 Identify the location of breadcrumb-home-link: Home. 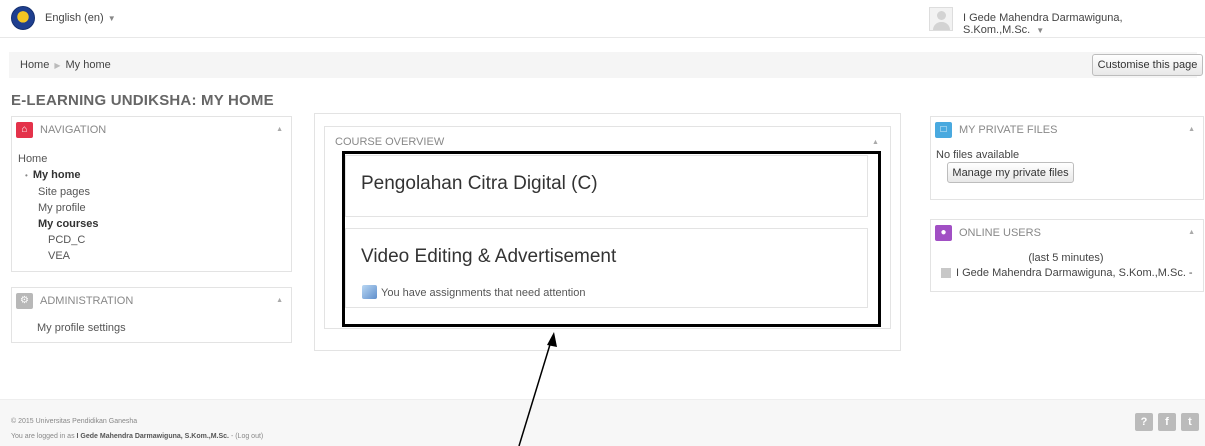
(34, 65).